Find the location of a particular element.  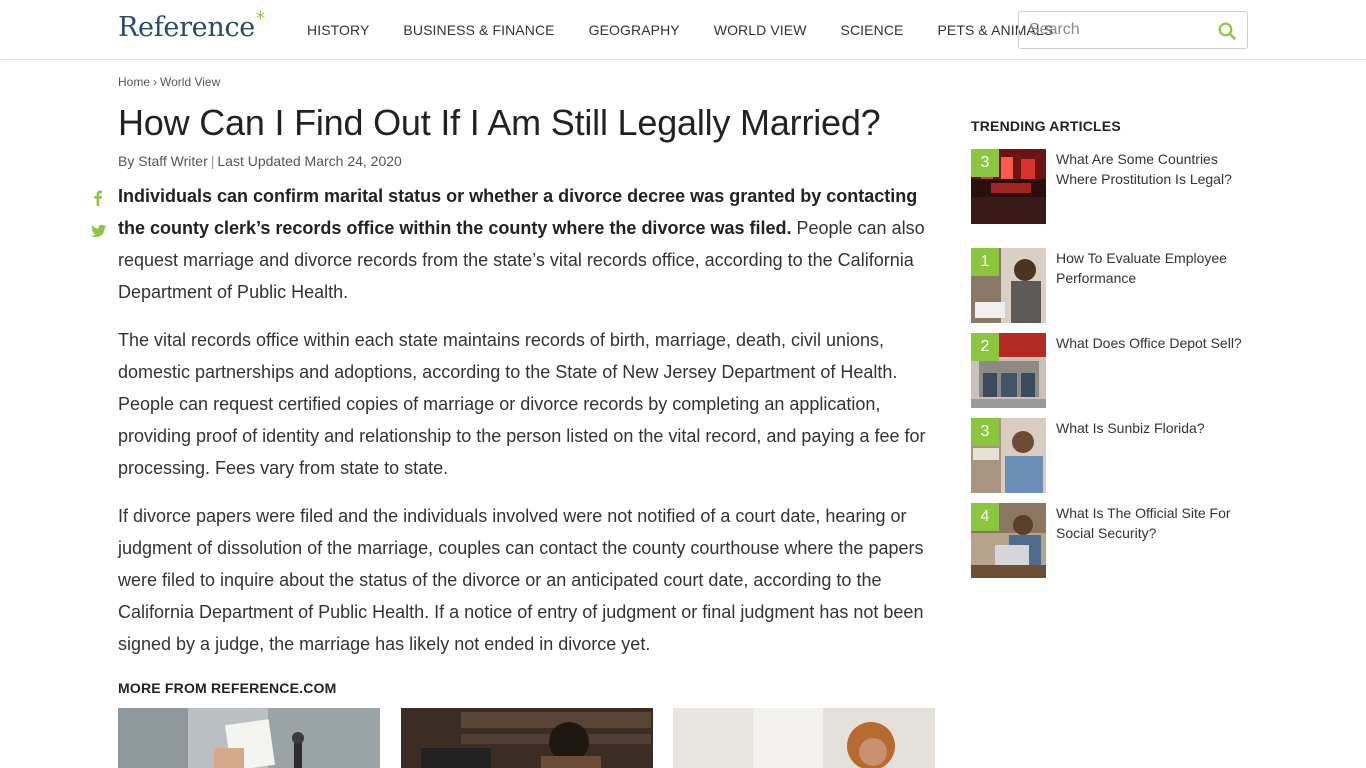

twitter-share-button is located at coordinates (98, 231).